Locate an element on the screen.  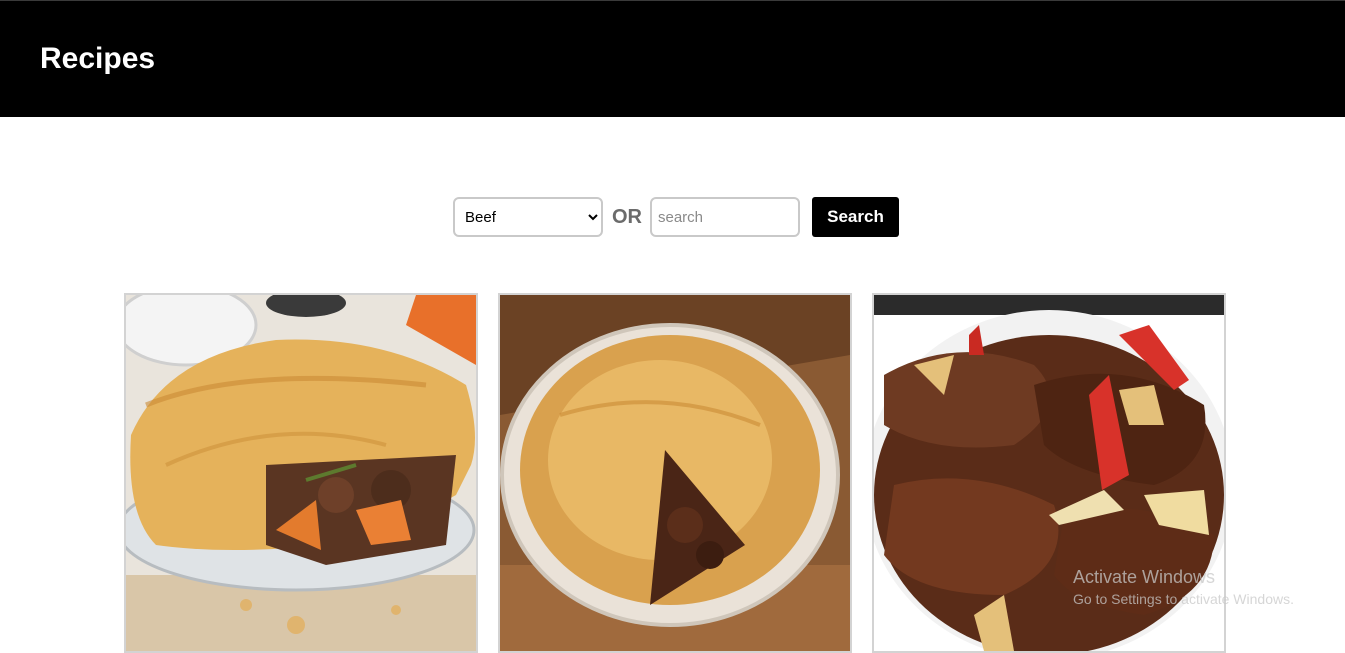
watermark-subtitle: Go to Settings to activate Windows. is located at coordinates (1183, 599).